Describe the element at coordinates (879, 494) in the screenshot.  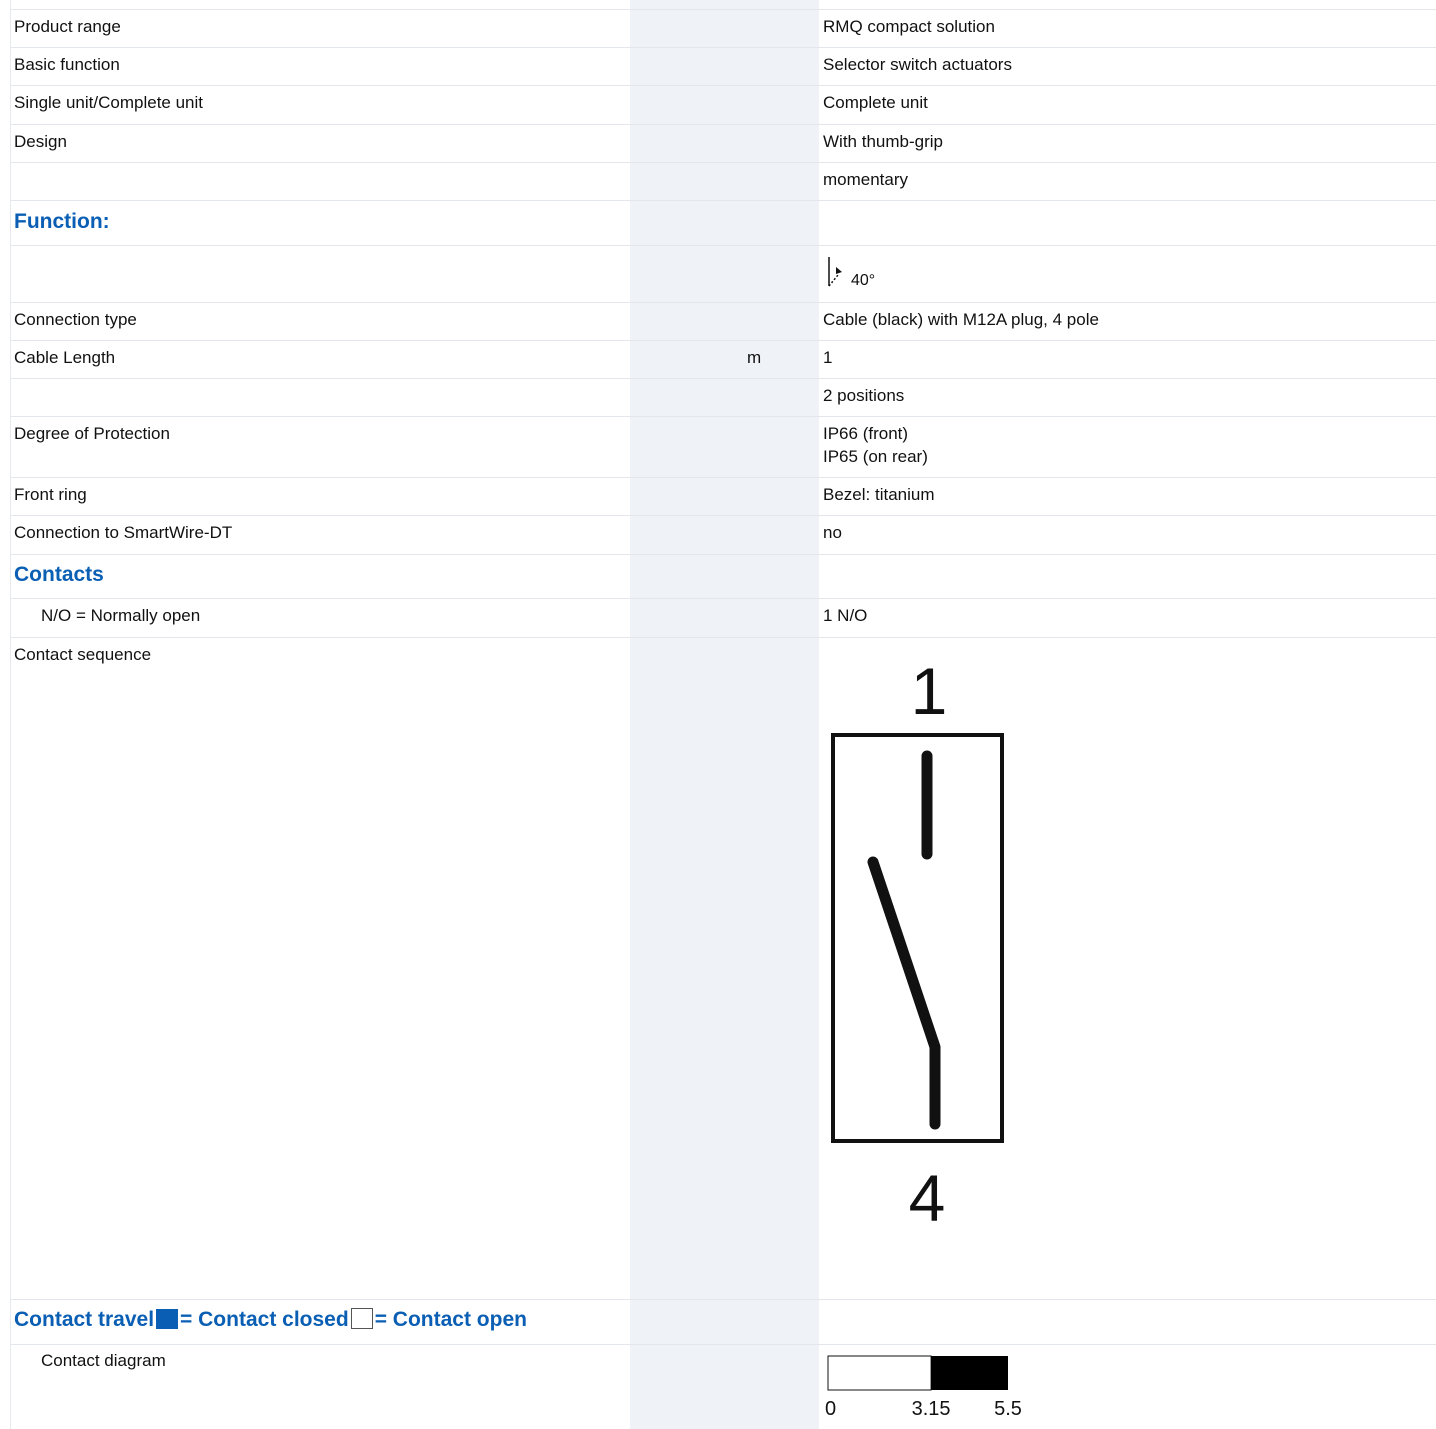
I see `row-value: Bezel: titanium` at that location.